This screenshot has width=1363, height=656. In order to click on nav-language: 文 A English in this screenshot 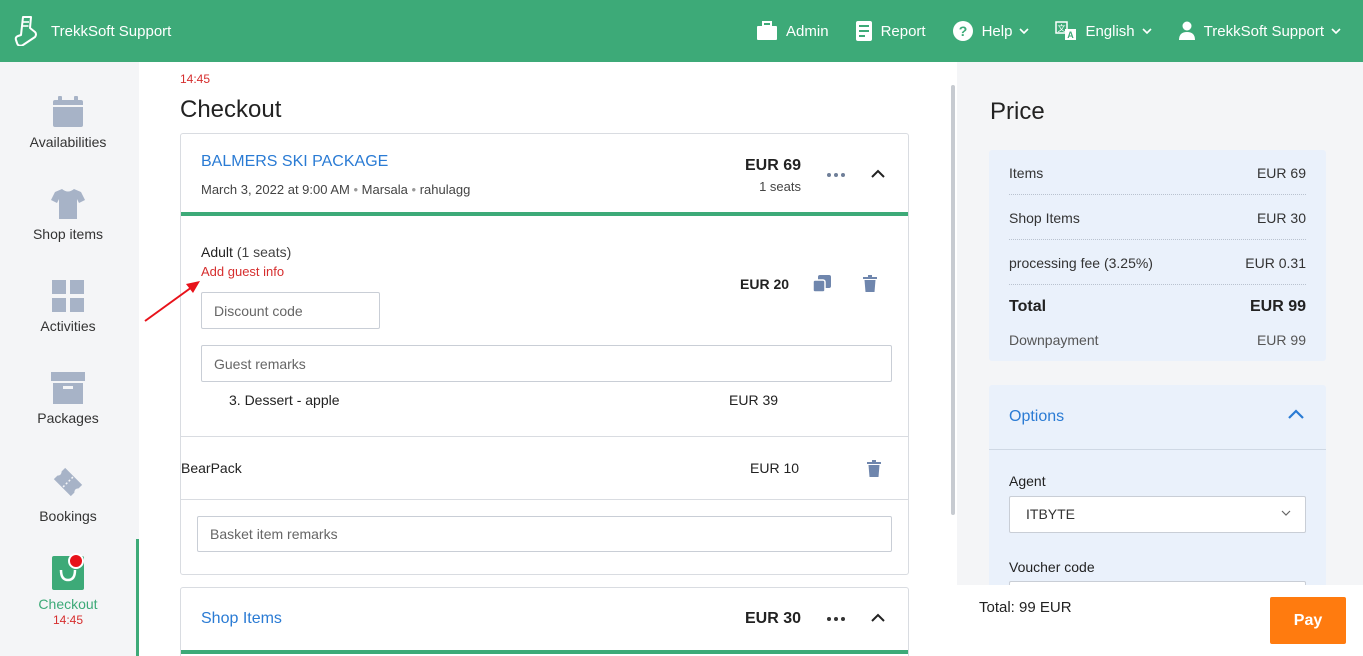, I will do `click(1103, 31)`.